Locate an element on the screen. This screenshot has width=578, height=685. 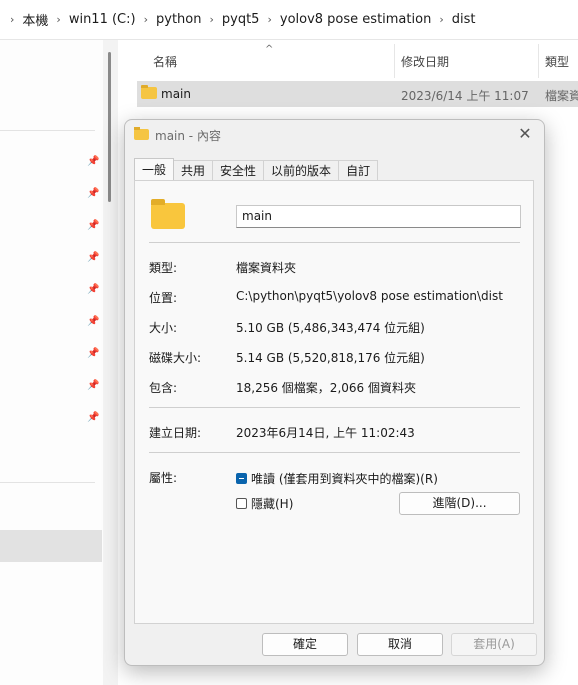
readonly-label: 唯讀 (僅套用到資料夾中的檔案)(R) is located at coordinates (344, 478).